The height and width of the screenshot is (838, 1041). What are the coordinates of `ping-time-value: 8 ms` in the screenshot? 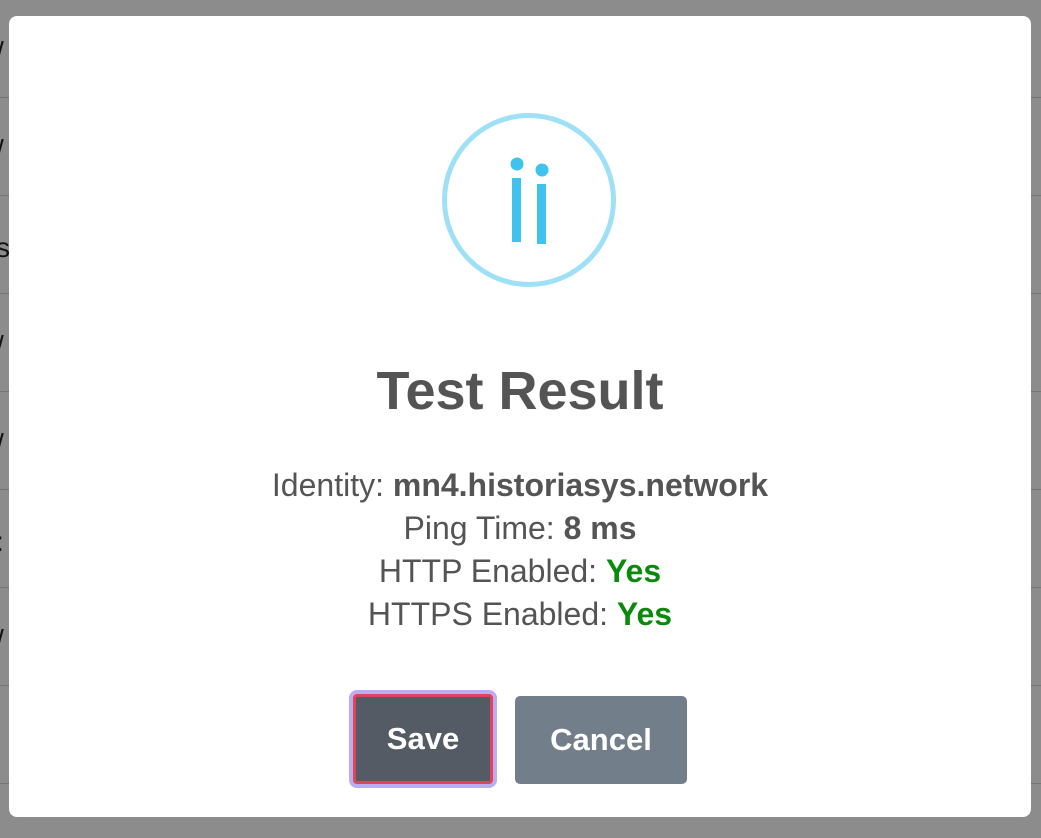 It's located at (600, 528).